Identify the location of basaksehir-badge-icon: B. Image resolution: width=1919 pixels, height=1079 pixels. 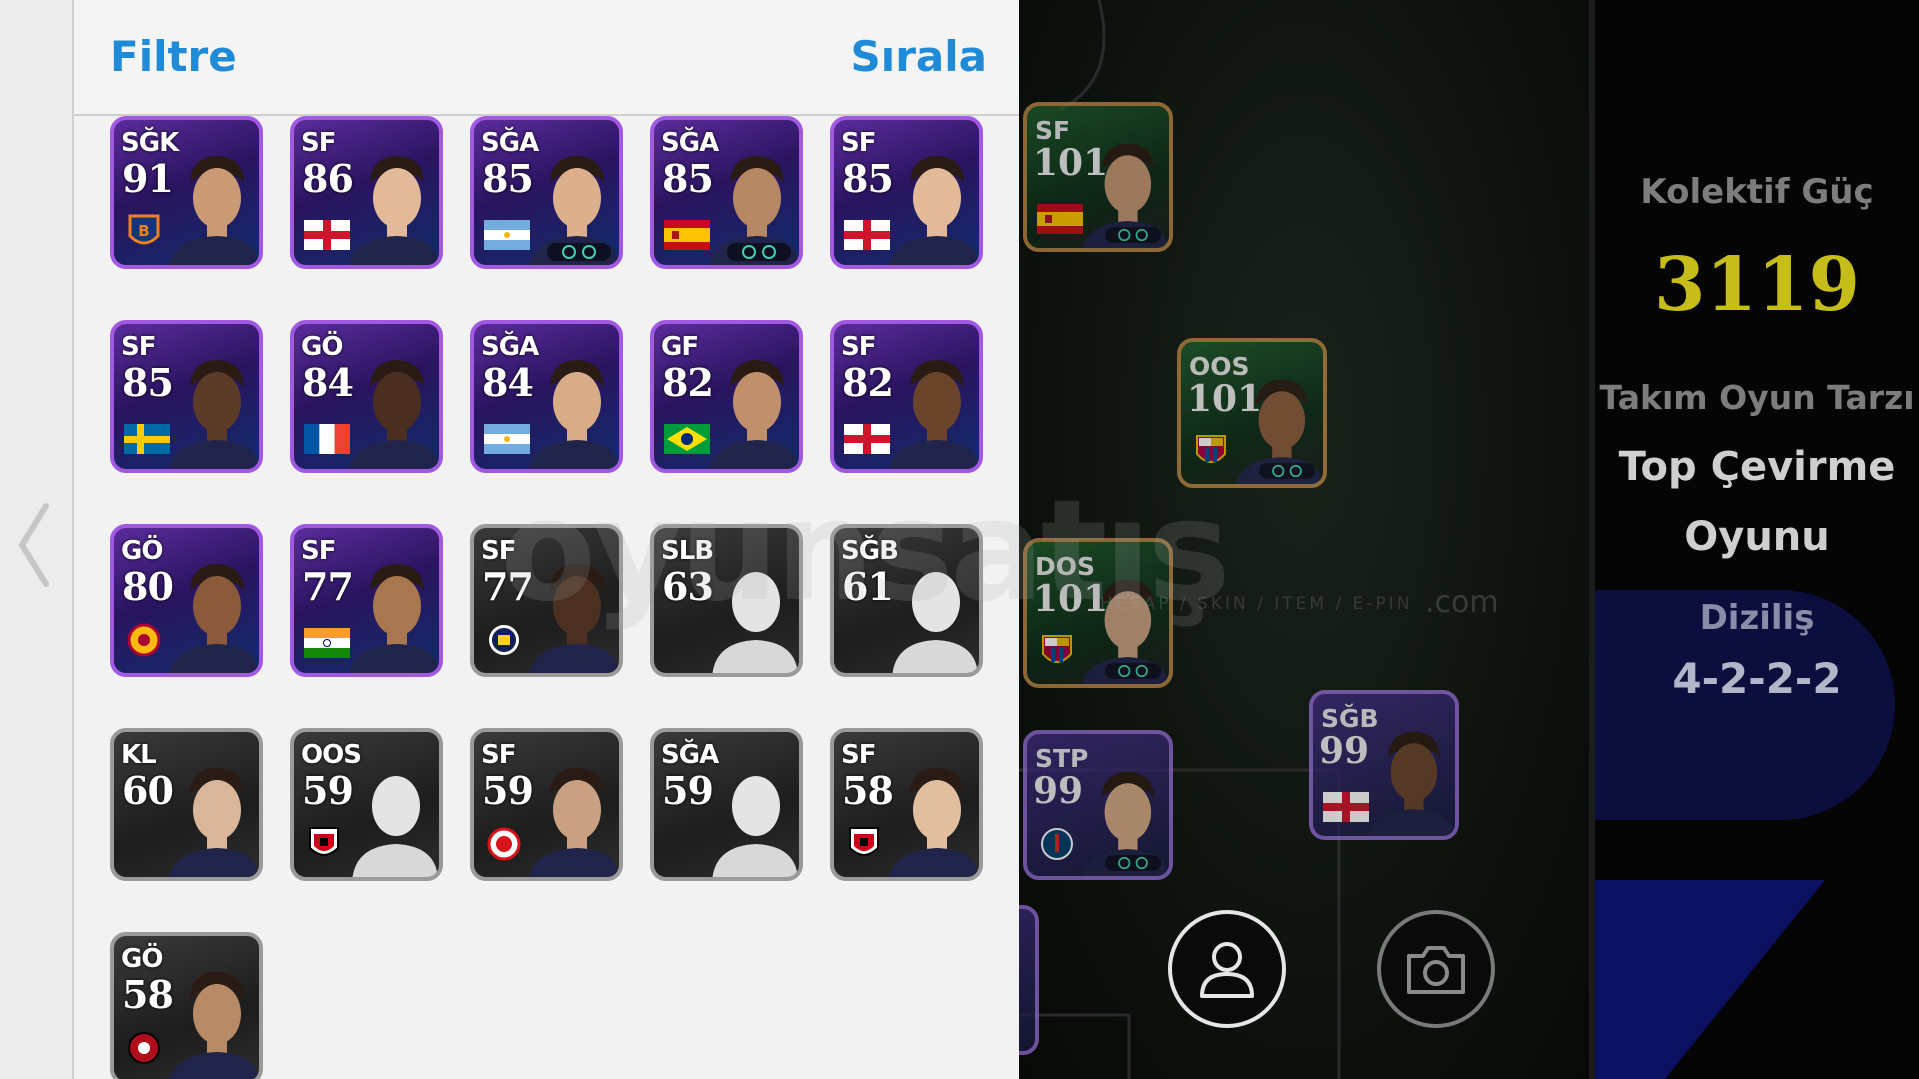
(144, 229).